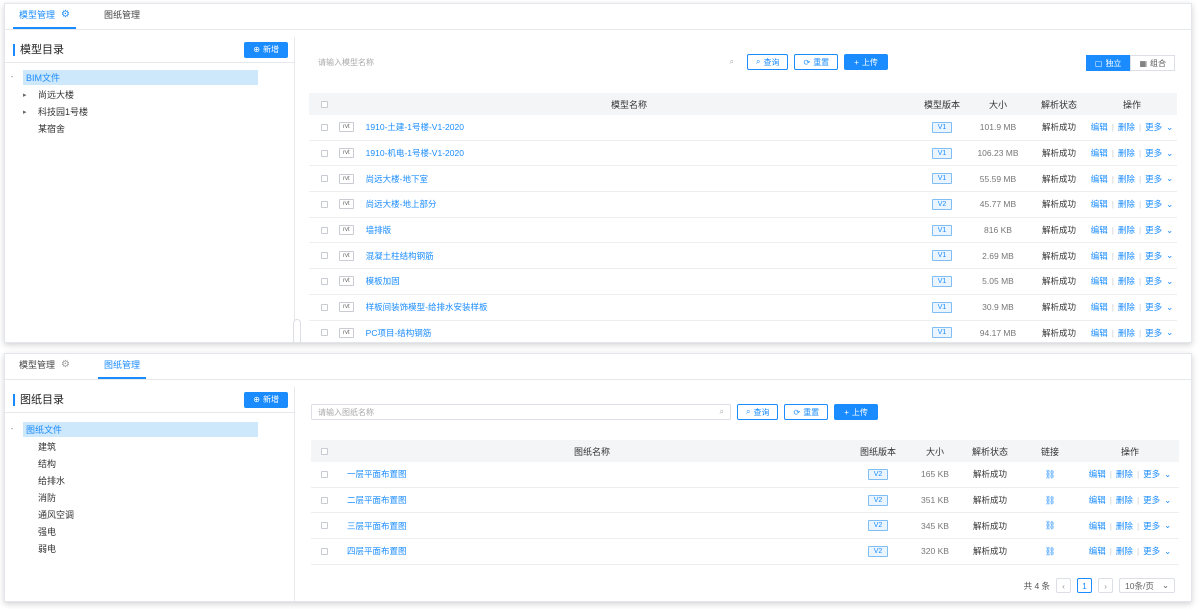  Describe the element at coordinates (152, 429) in the screenshot. I see `tree-node-root: - 图纸文件` at that location.